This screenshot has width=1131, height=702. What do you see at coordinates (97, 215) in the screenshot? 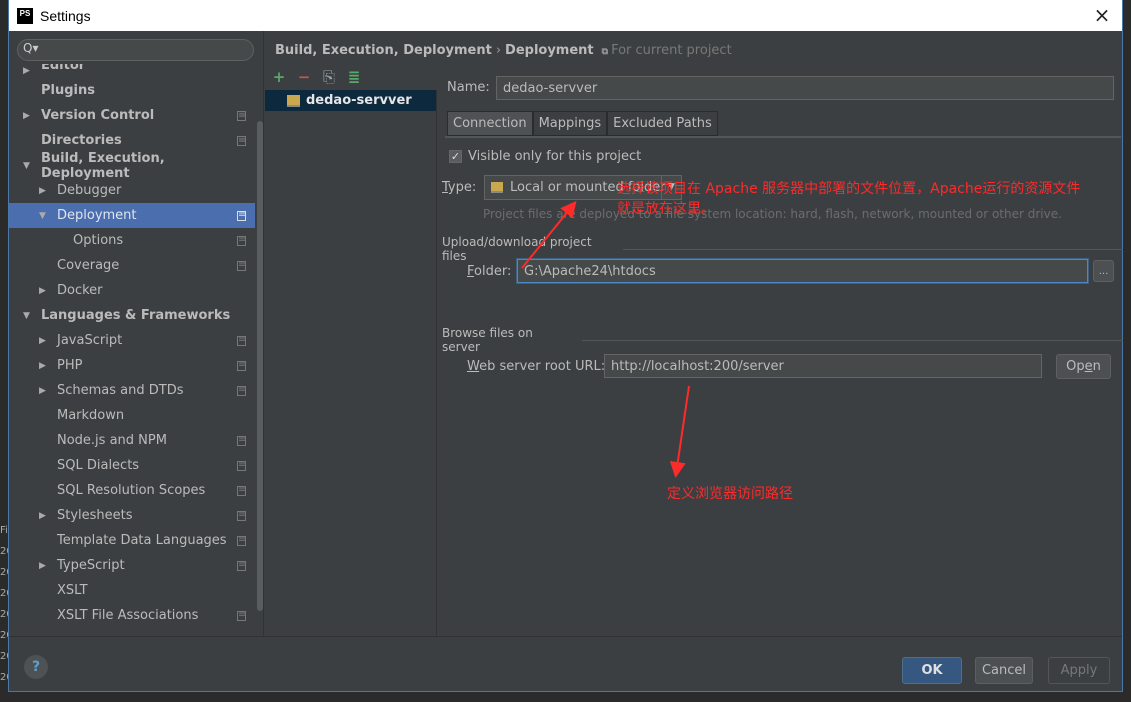
I see `sidebar-item-label: Deployment` at bounding box center [97, 215].